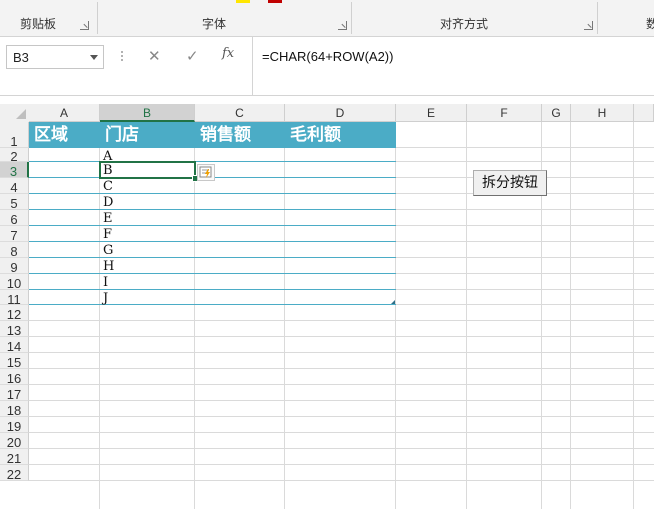 The height and width of the screenshot is (509, 654). Describe the element at coordinates (14, 457) in the screenshot. I see `row-header-21: 21` at that location.